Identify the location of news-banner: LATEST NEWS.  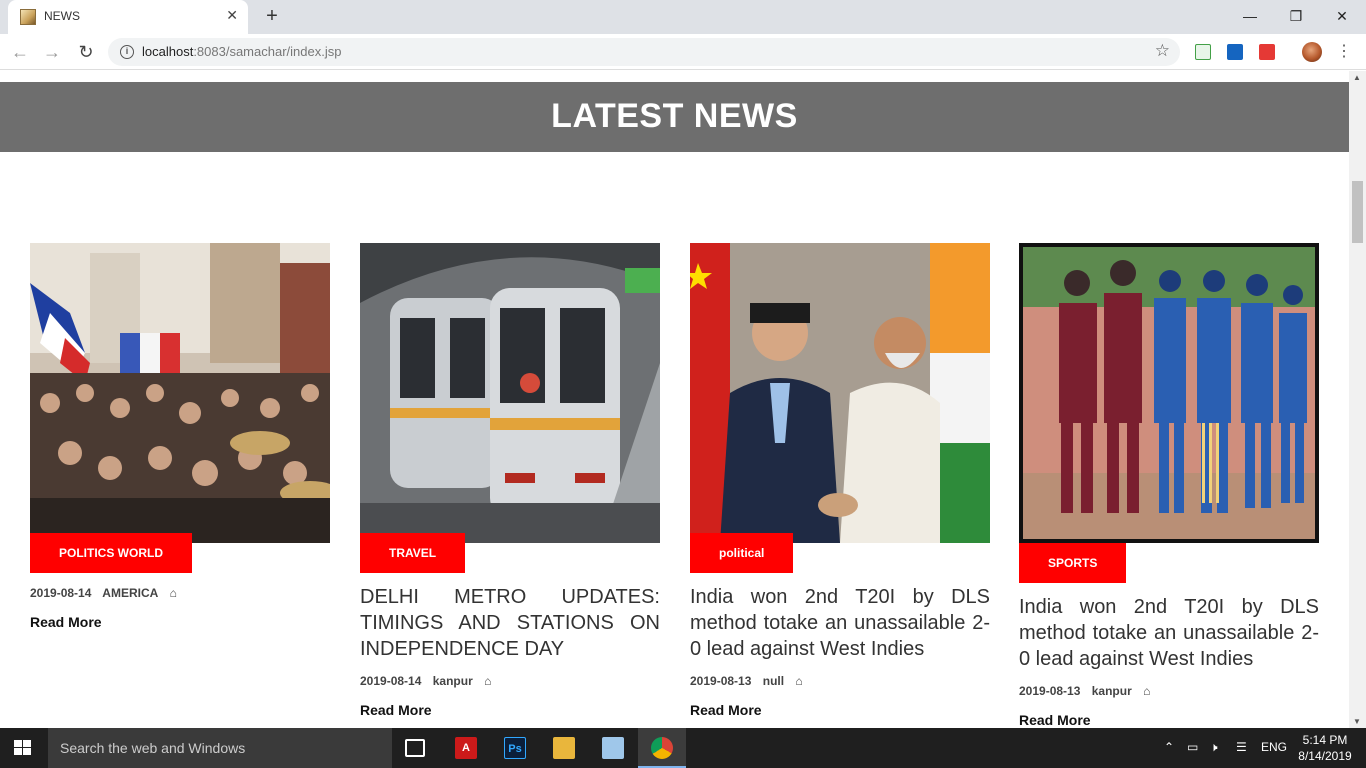
(674, 117).